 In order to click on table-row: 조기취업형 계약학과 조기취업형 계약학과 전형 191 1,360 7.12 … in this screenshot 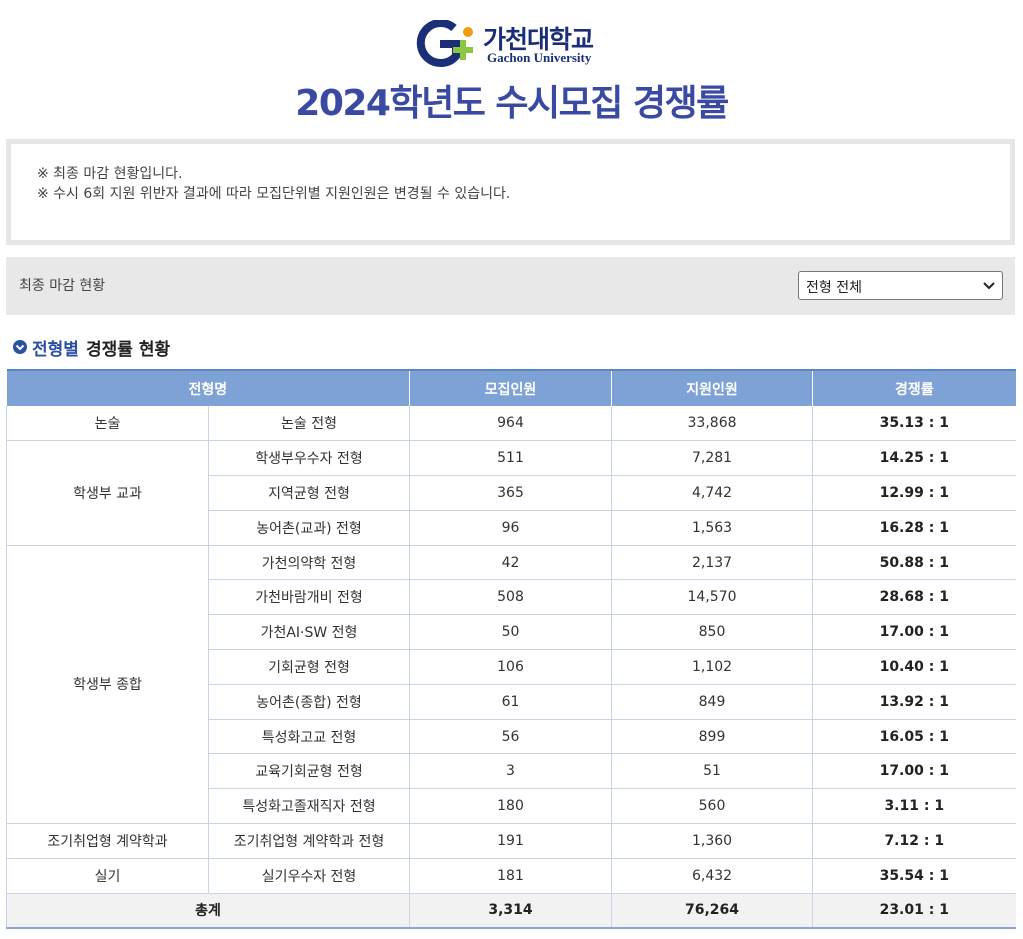, I will do `click(511, 841)`.